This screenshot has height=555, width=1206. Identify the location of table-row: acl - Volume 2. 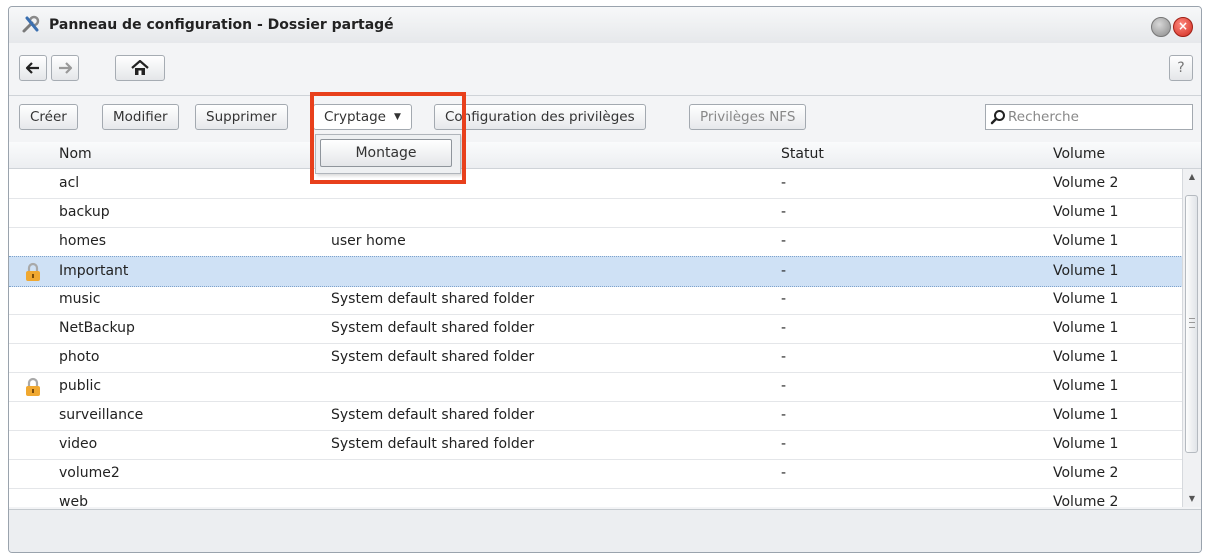
(596, 184).